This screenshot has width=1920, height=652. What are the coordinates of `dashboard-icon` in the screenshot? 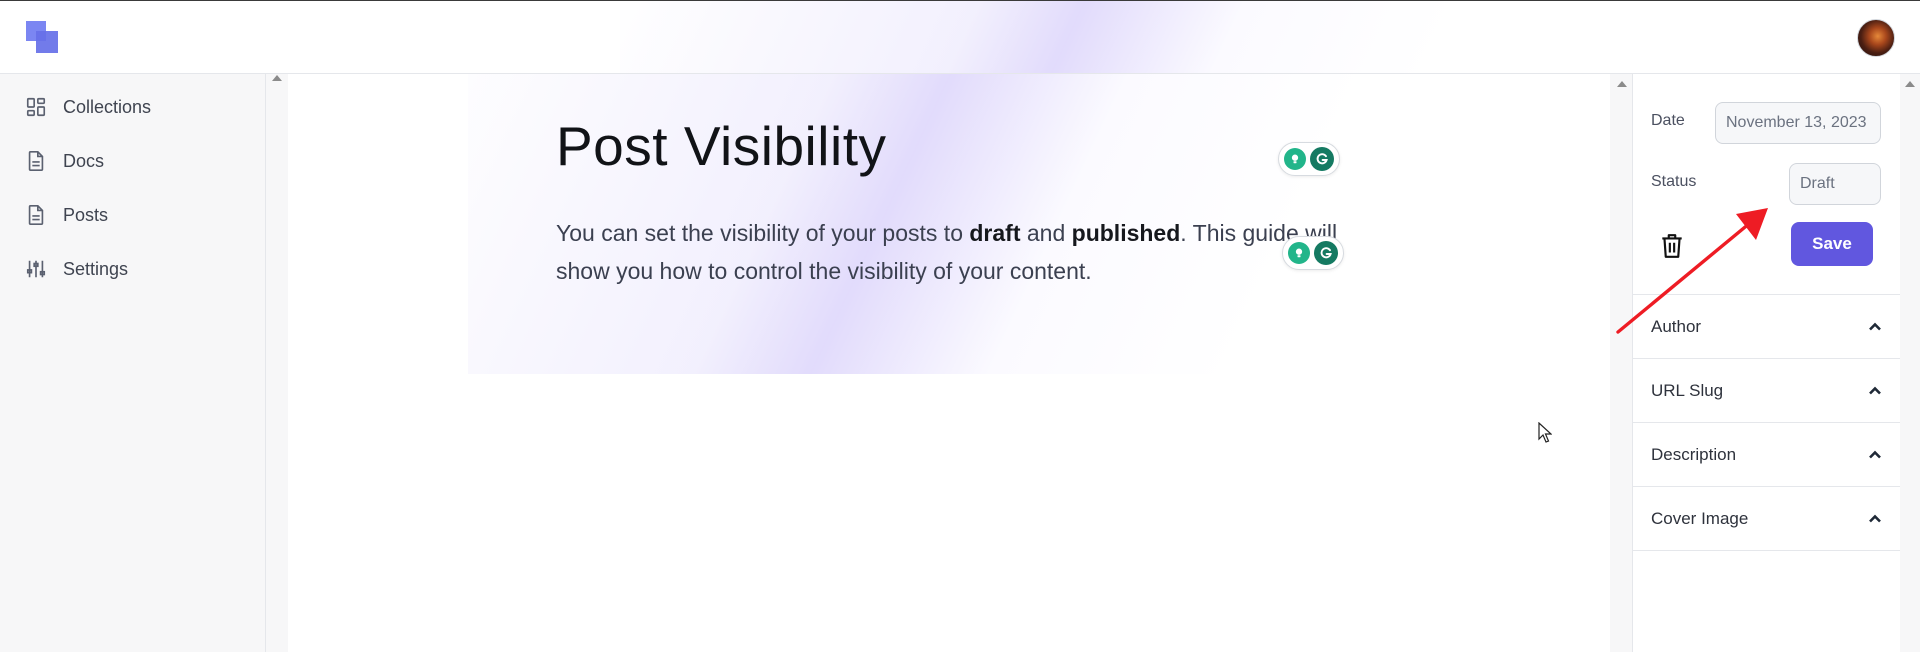 It's located at (36, 107).